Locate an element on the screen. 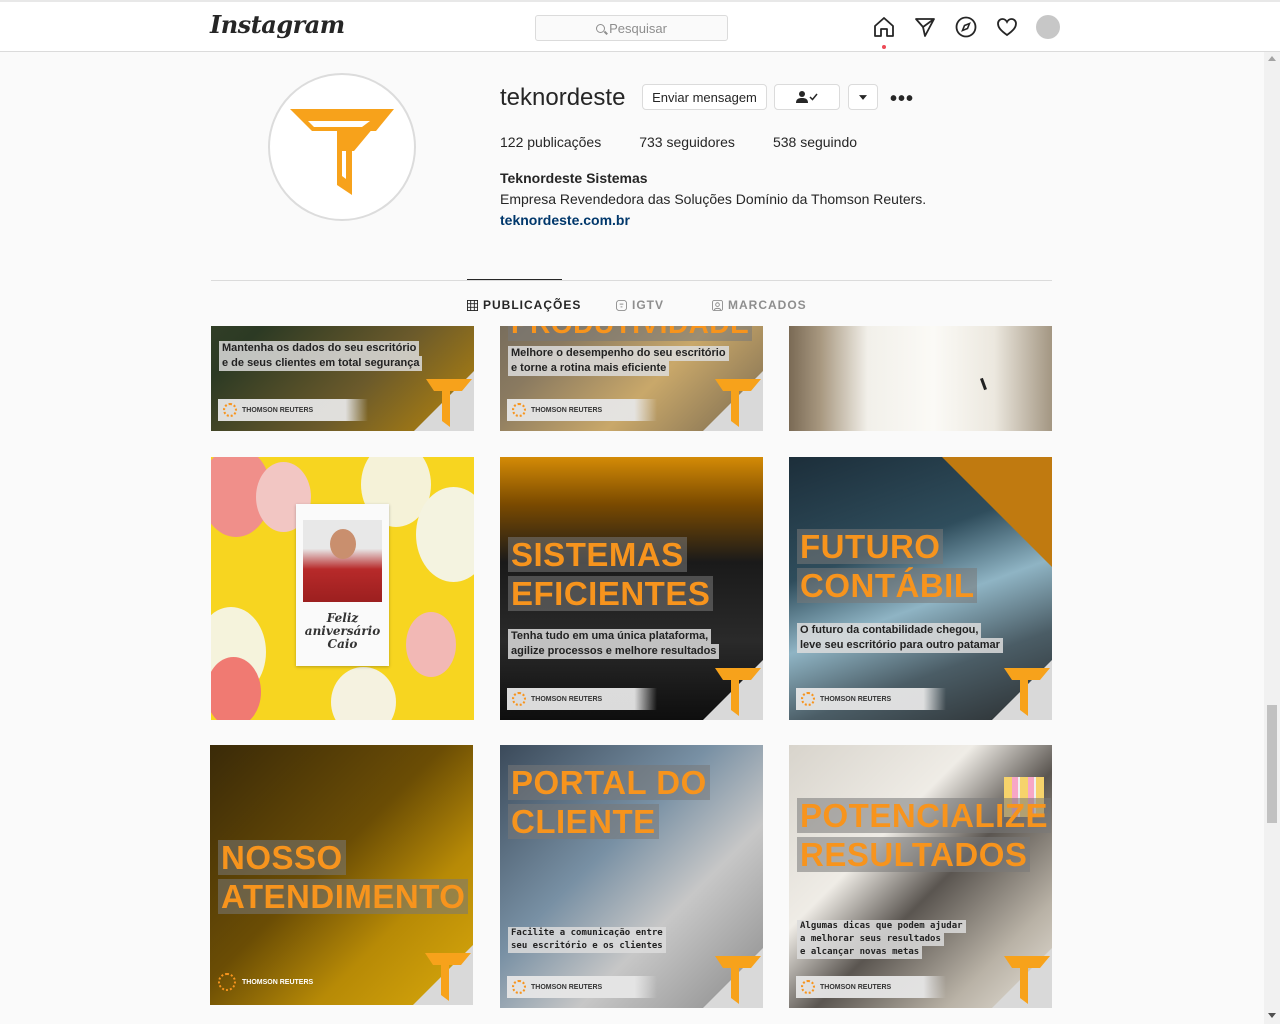  tab-igtv: IGTV is located at coordinates (640, 305).